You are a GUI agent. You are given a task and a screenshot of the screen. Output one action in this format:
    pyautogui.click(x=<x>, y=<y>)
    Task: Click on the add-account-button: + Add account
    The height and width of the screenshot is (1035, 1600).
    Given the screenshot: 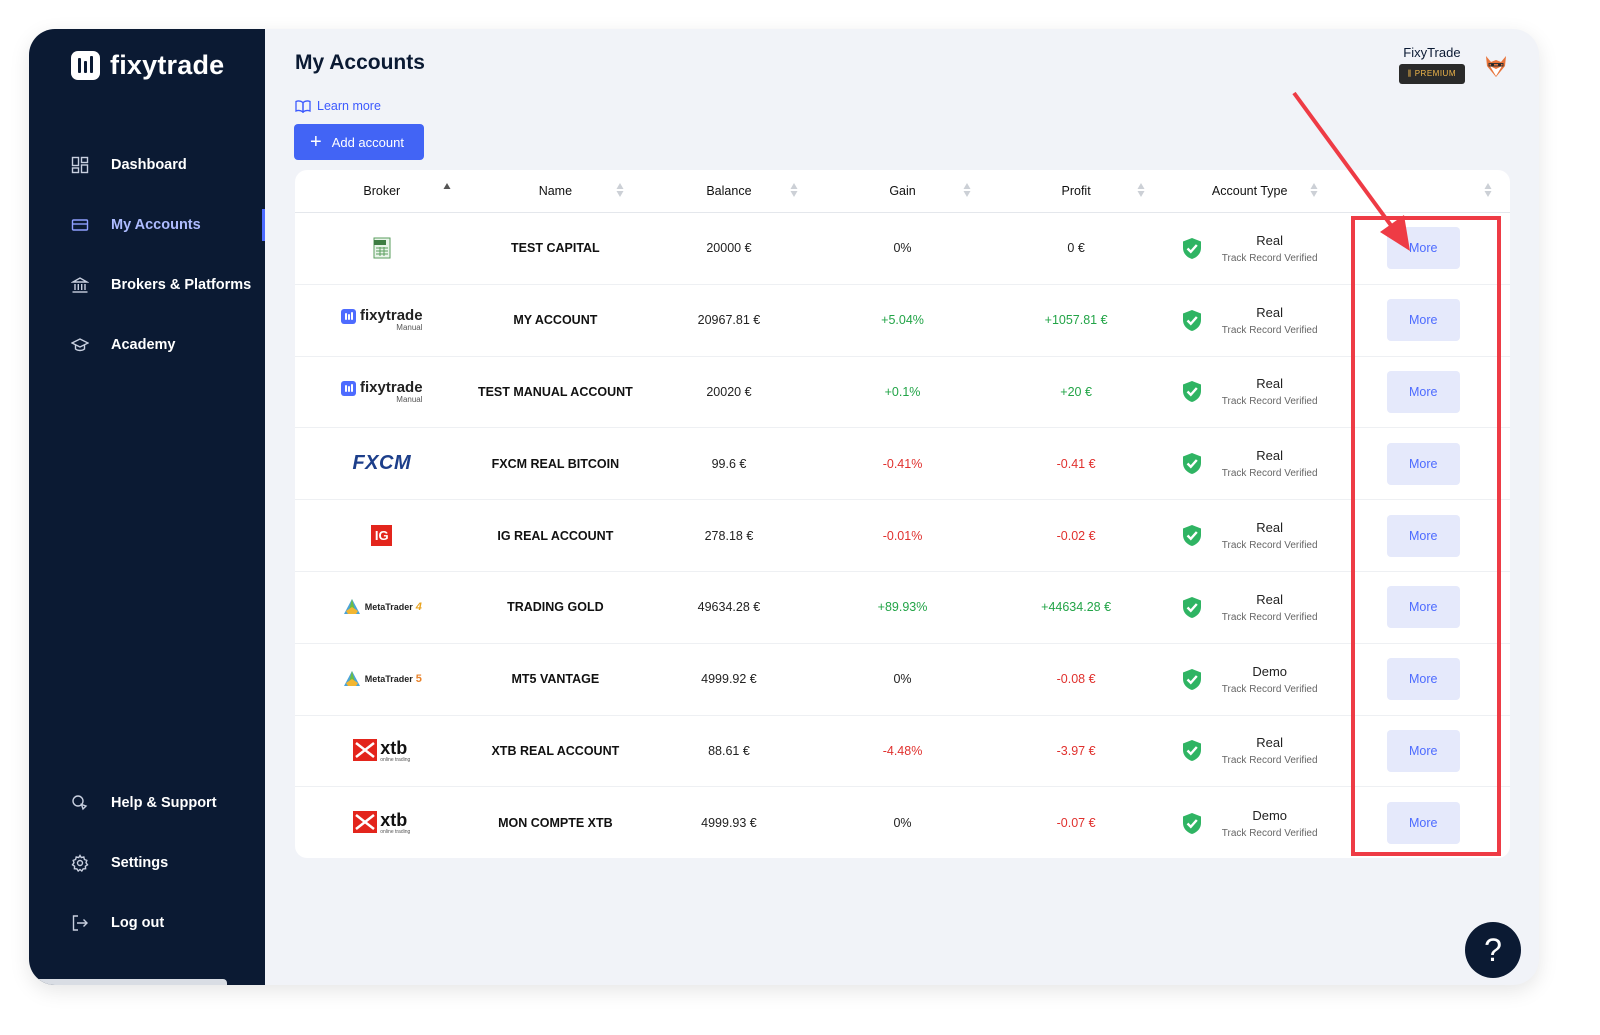 What is the action you would take?
    pyautogui.click(x=359, y=142)
    